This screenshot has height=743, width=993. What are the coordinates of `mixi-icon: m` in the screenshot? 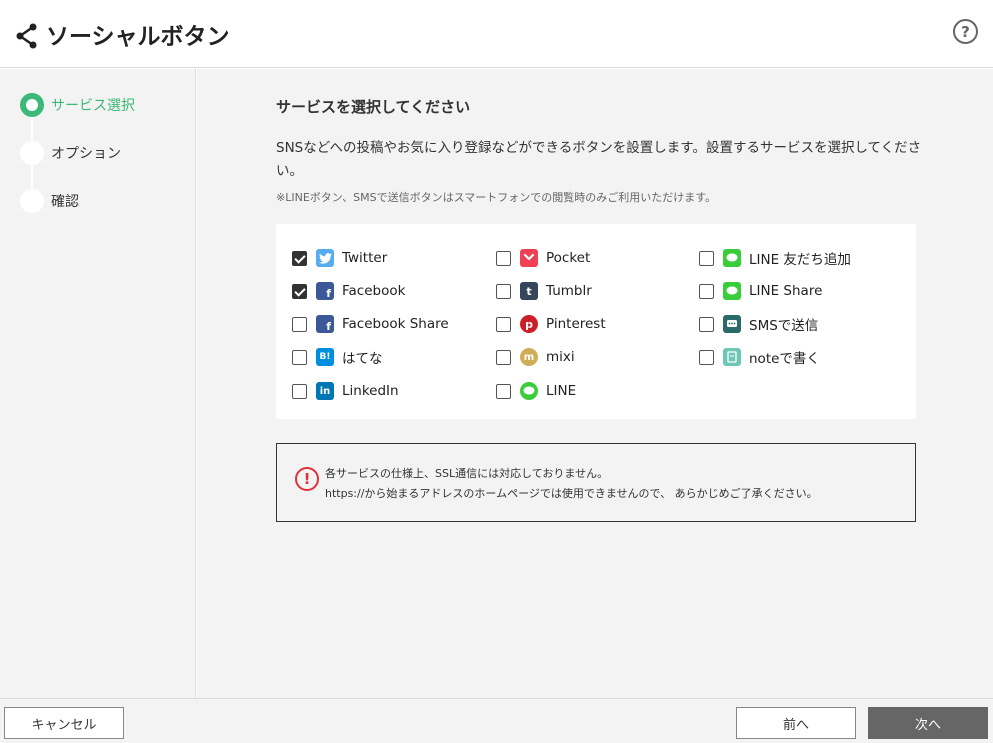 It's located at (529, 357).